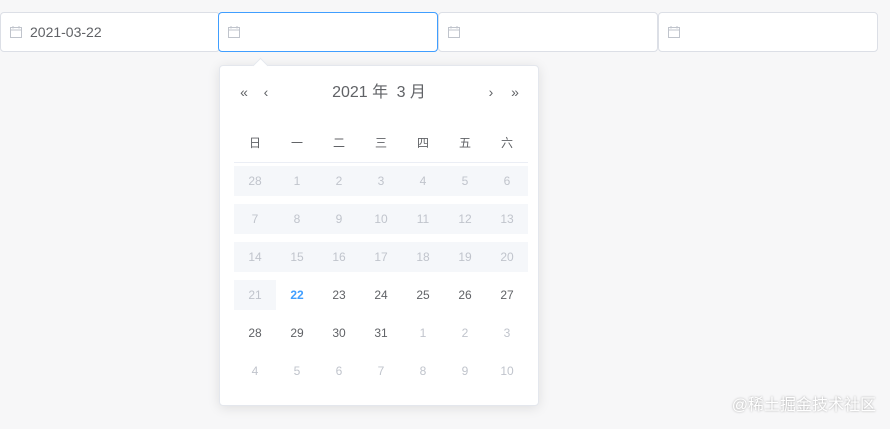 This screenshot has width=890, height=429. I want to click on header-month: 3 月, so click(411, 92).